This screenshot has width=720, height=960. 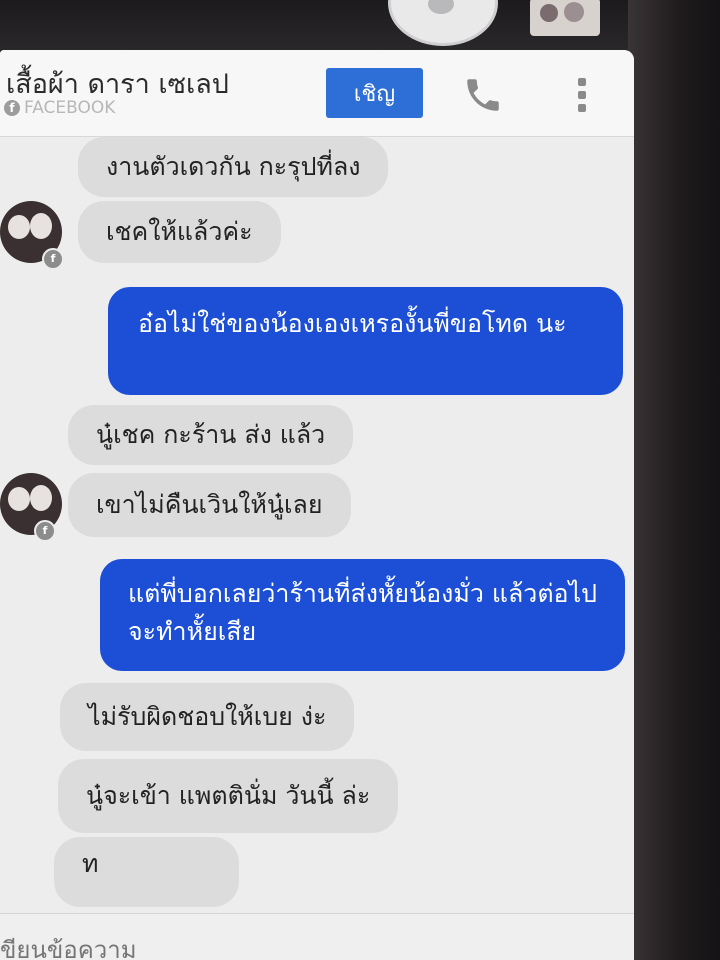 I want to click on message-composer, so click(x=317, y=936).